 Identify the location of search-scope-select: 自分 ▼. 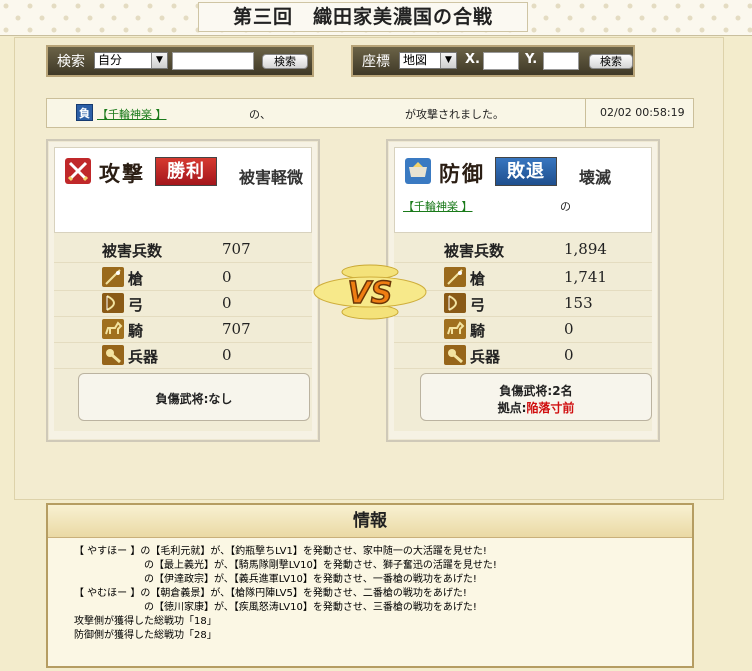
(131, 60).